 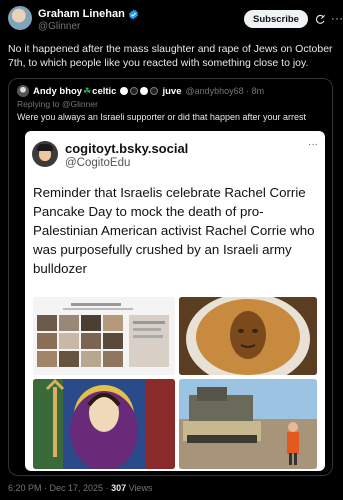 What do you see at coordinates (313, 144) in the screenshot?
I see `embedded-more-icon` at bounding box center [313, 144].